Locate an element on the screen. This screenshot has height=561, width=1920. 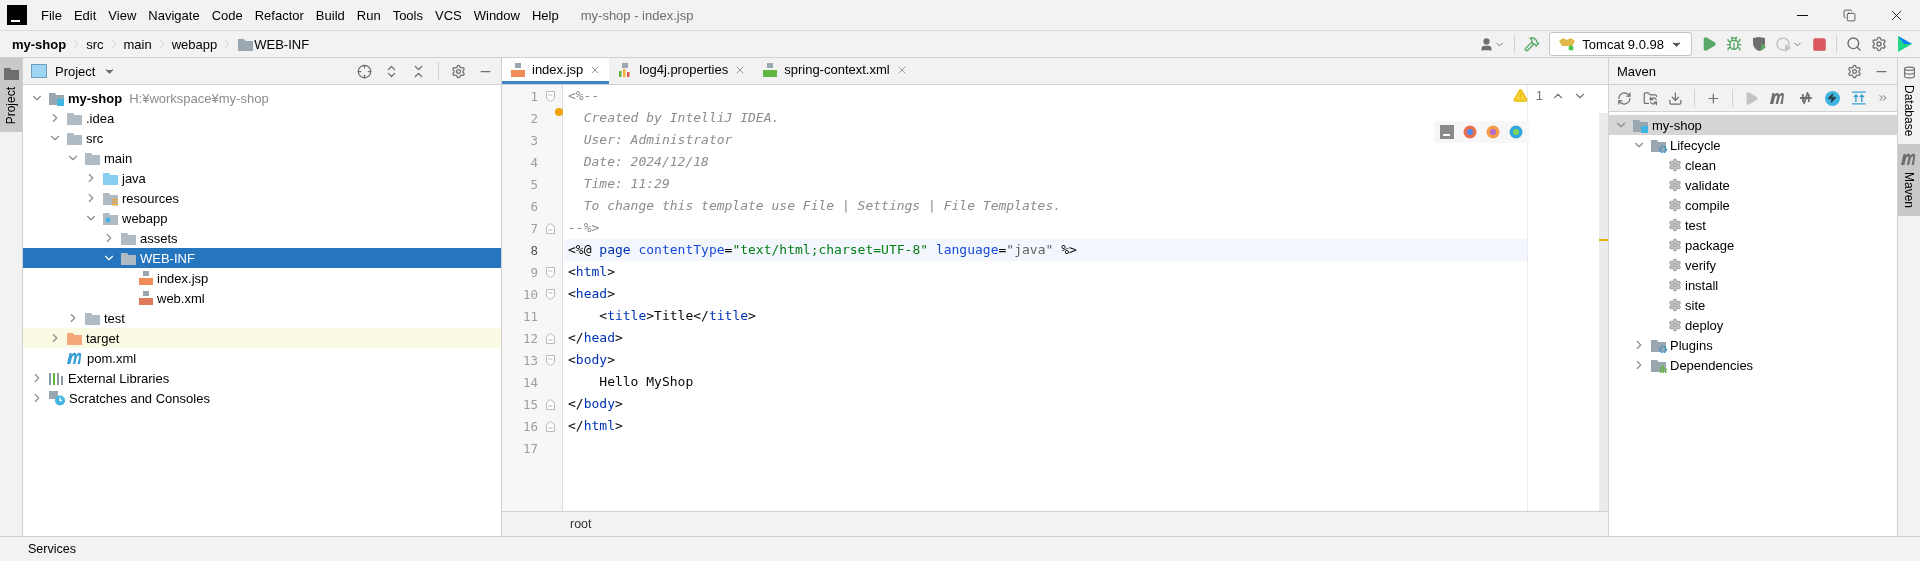
menu-item: Navigate is located at coordinates (174, 15).